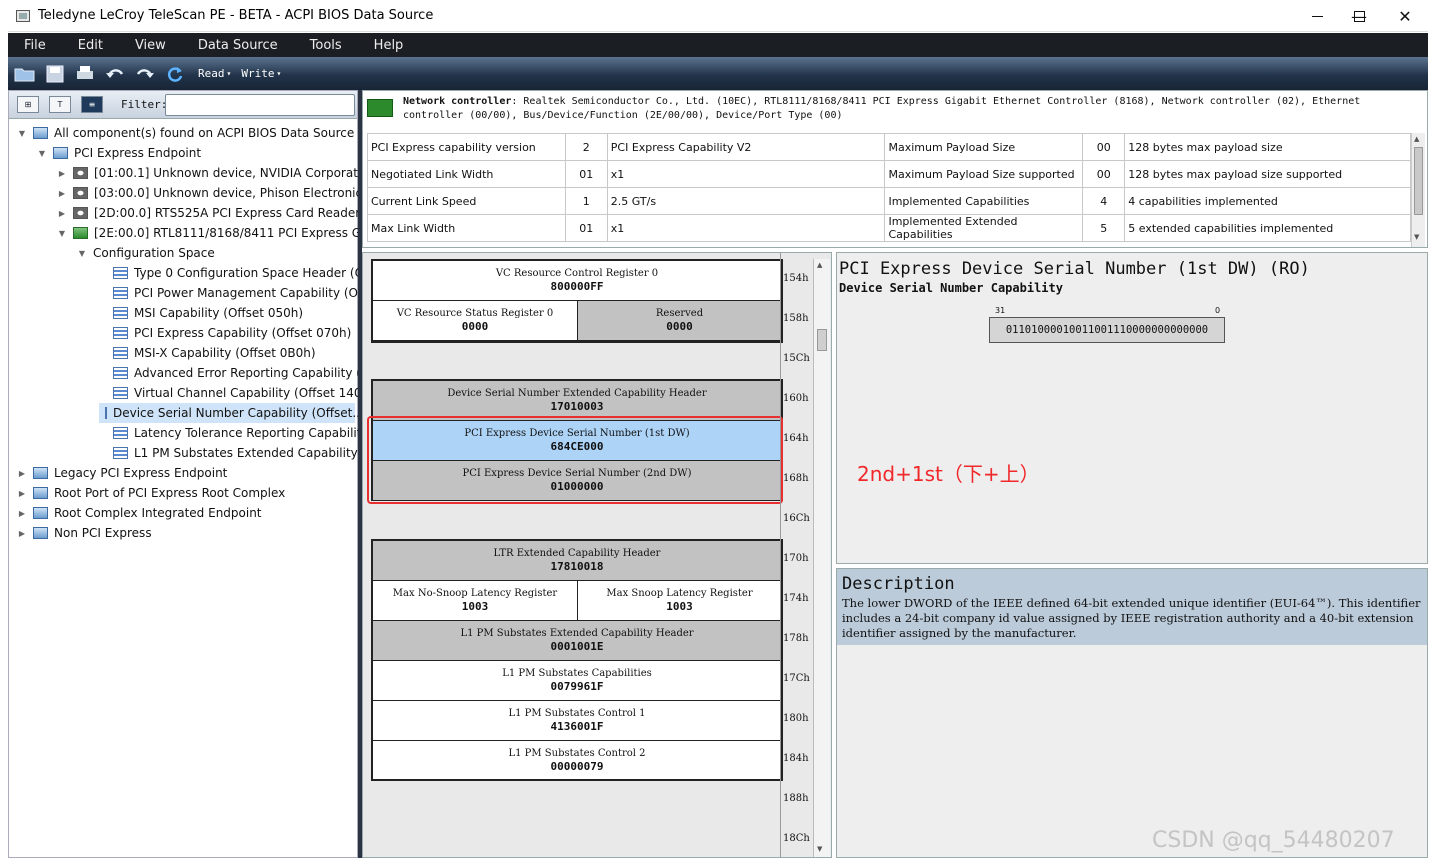 Image resolution: width=1436 pixels, height=866 pixels. What do you see at coordinates (475, 321) in the screenshot?
I see `register-vc-status: VC Resource Status Register 0 0000` at bounding box center [475, 321].